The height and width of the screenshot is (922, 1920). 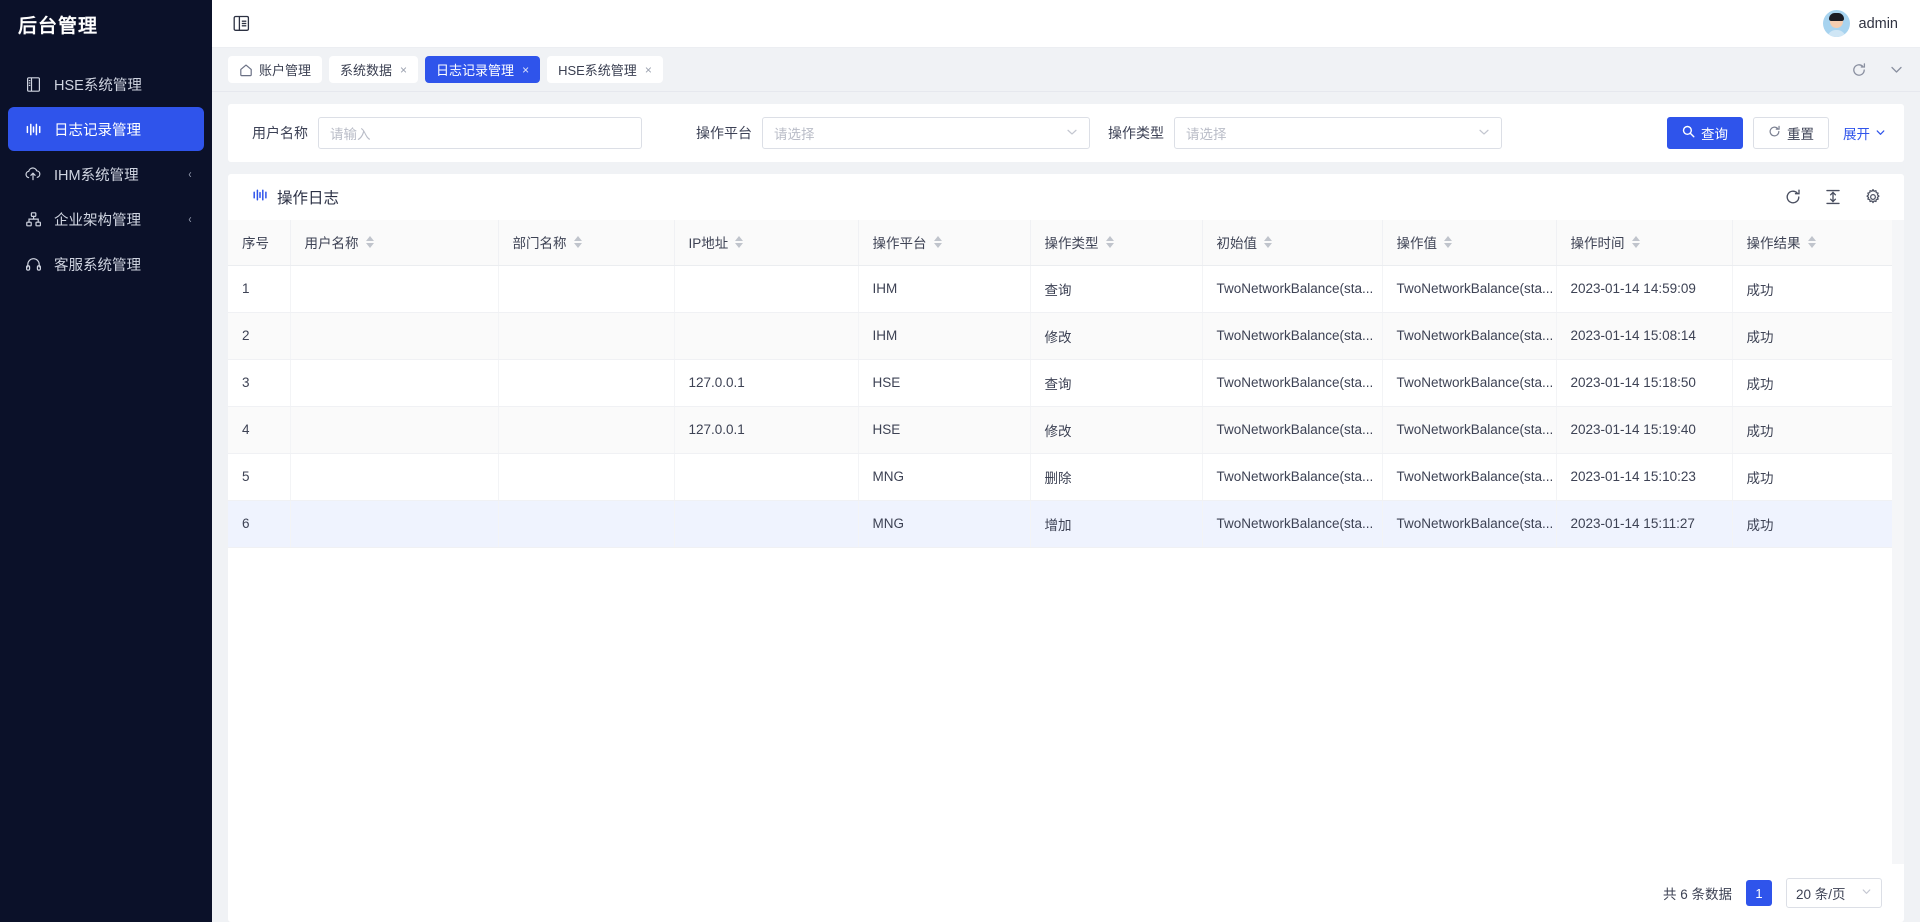 What do you see at coordinates (1136, 133) in the screenshot?
I see `field-optype-label: 操作类型` at bounding box center [1136, 133].